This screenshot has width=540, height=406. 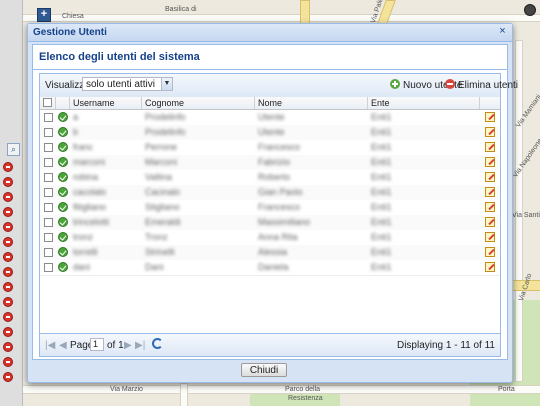 I want to click on cell-username: torrelli, so click(x=85, y=252).